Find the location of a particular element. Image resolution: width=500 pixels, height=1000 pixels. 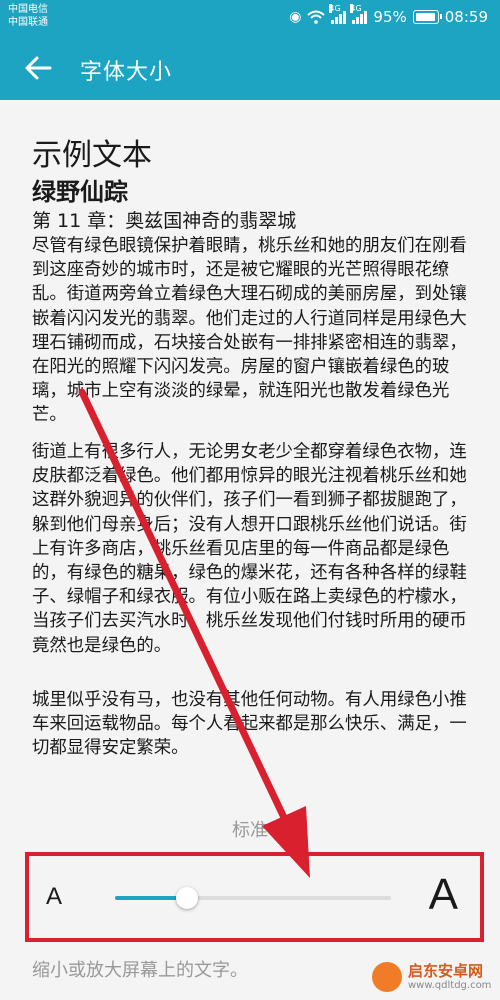

wifi-icon is located at coordinates (316, 17).